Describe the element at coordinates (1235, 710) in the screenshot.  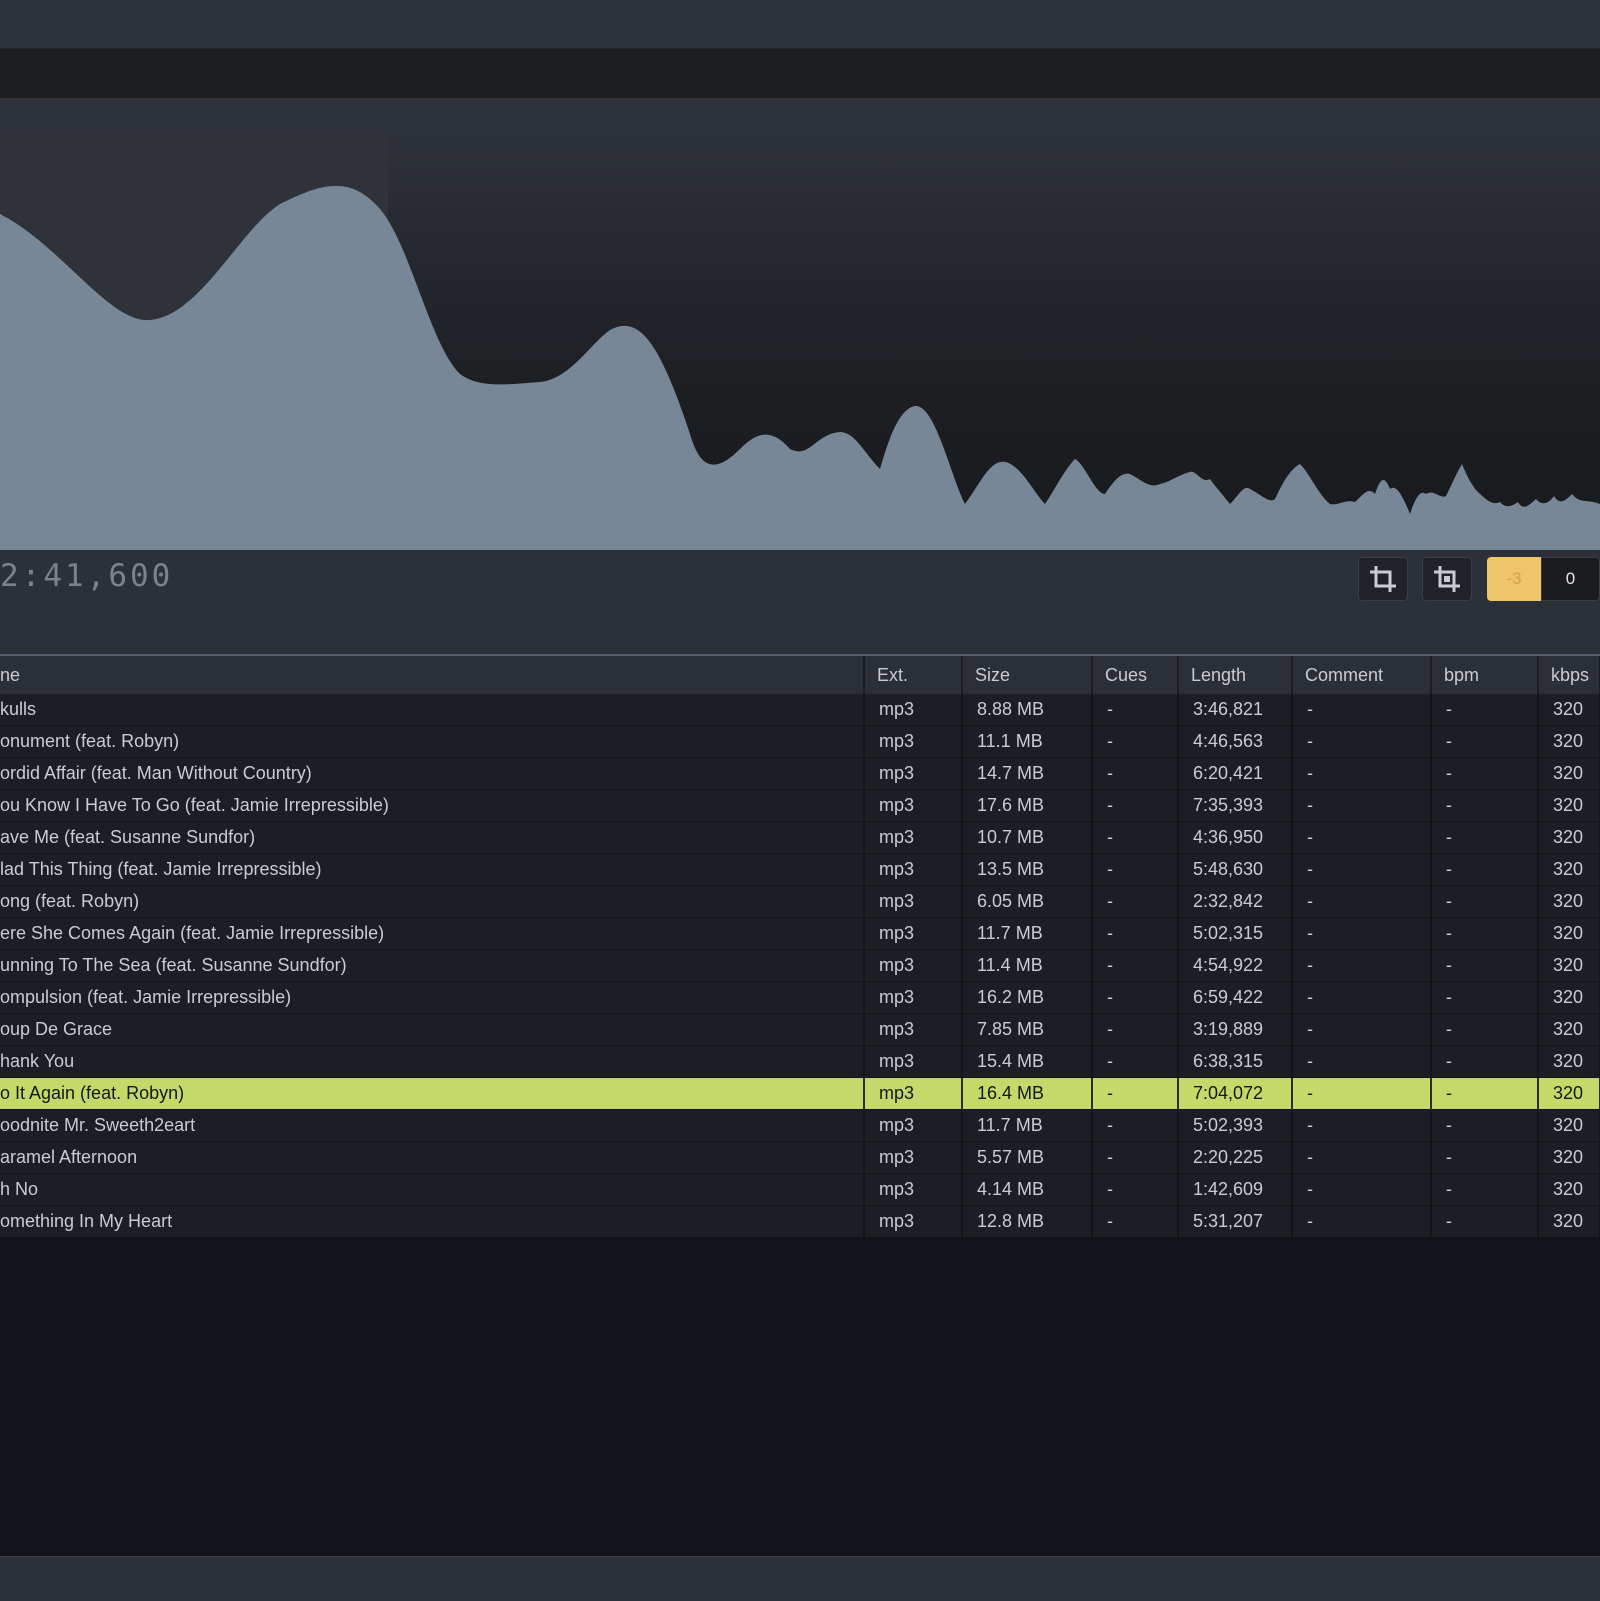
I see `track-length: 3:46,821` at that location.